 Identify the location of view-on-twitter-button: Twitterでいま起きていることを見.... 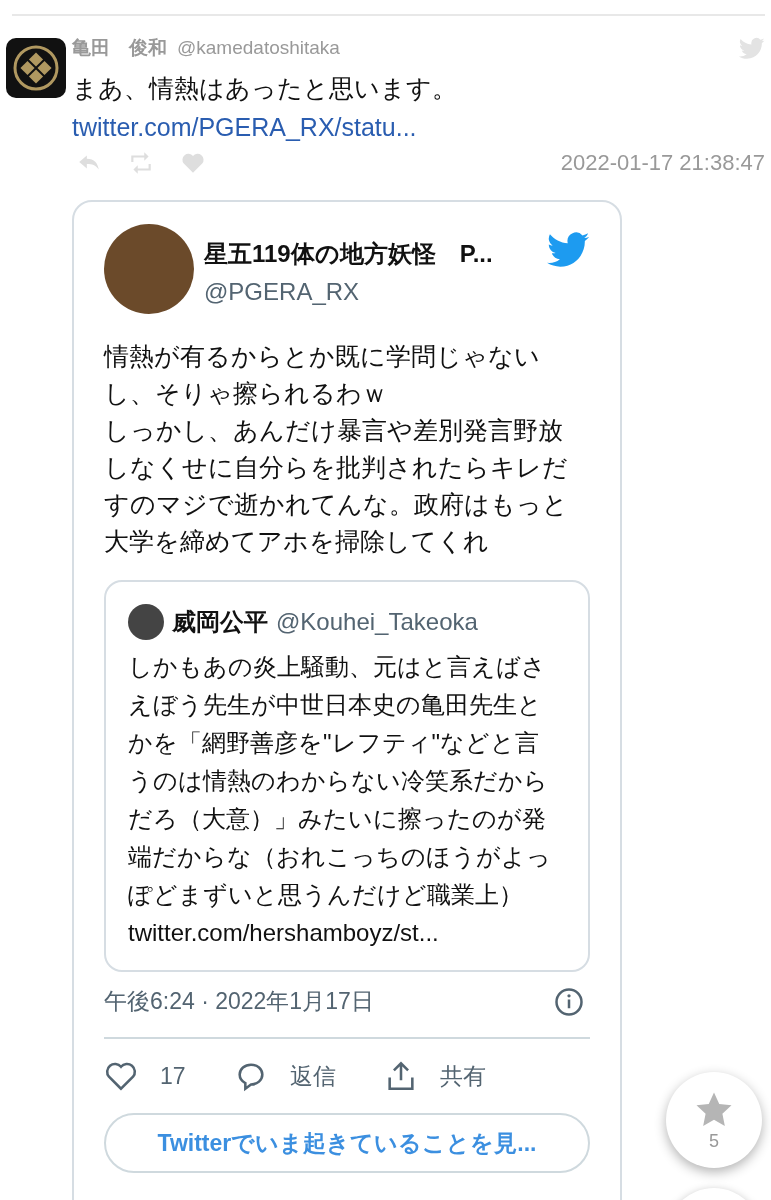
(347, 1143).